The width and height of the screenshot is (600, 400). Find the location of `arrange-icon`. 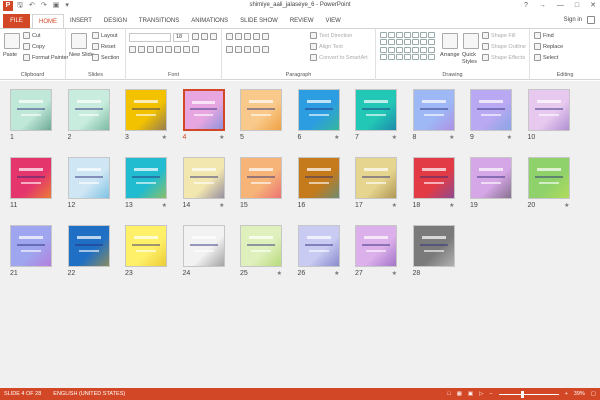

arrange-icon is located at coordinates (450, 41).